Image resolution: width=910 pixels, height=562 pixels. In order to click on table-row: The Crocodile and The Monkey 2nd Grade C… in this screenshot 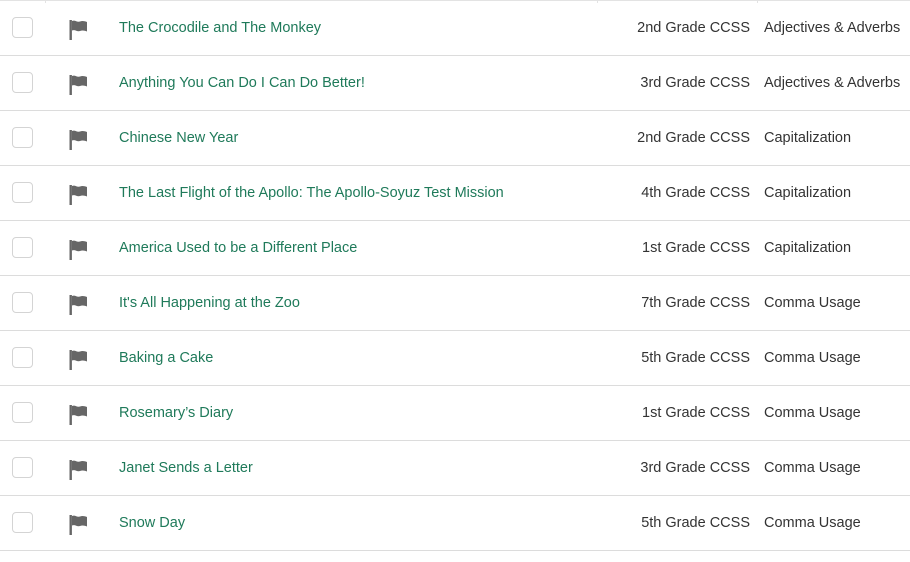, I will do `click(455, 28)`.